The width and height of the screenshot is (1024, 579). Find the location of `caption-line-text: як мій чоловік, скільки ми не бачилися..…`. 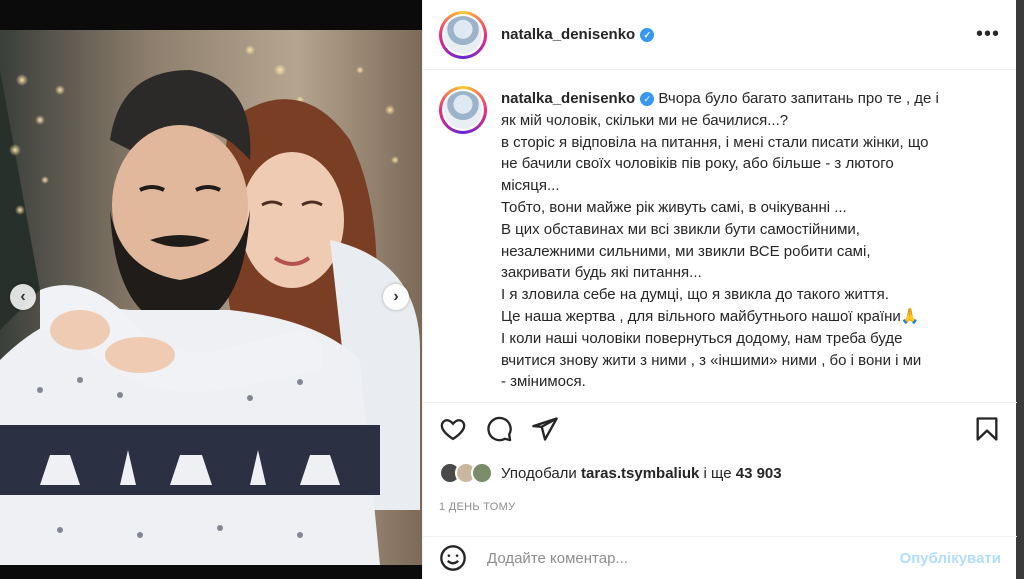

caption-line-text: як мій чоловік, скільки ми не бачилися..… is located at coordinates (645, 120).